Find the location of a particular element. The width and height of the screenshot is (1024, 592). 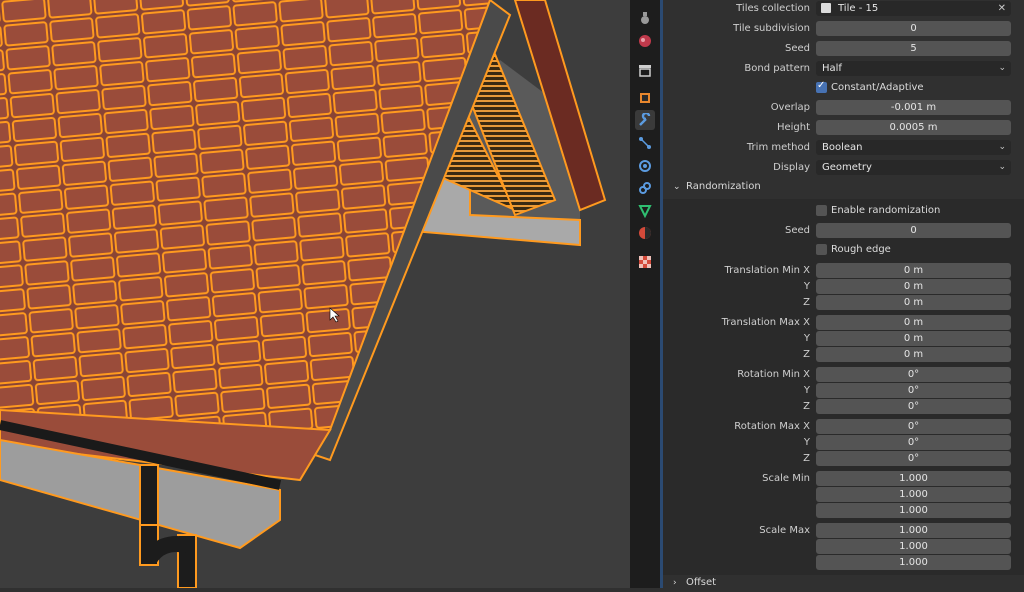

rough-edge-label: Rough edge is located at coordinates (861, 249).